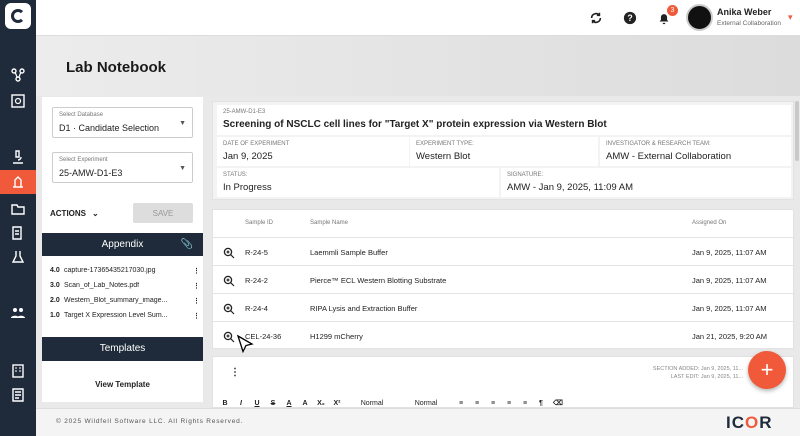  I want to click on list-item: 4.0 capture-17365435217030.jpg ⋮, so click(125, 270).